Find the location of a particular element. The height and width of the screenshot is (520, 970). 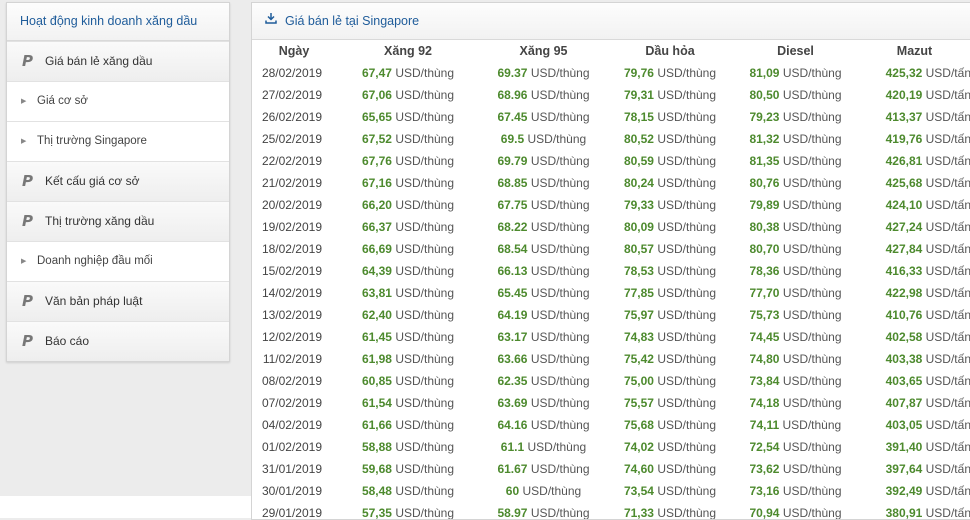

sidebar-item: P Kết cấu giá cơ sở is located at coordinates (118, 181).